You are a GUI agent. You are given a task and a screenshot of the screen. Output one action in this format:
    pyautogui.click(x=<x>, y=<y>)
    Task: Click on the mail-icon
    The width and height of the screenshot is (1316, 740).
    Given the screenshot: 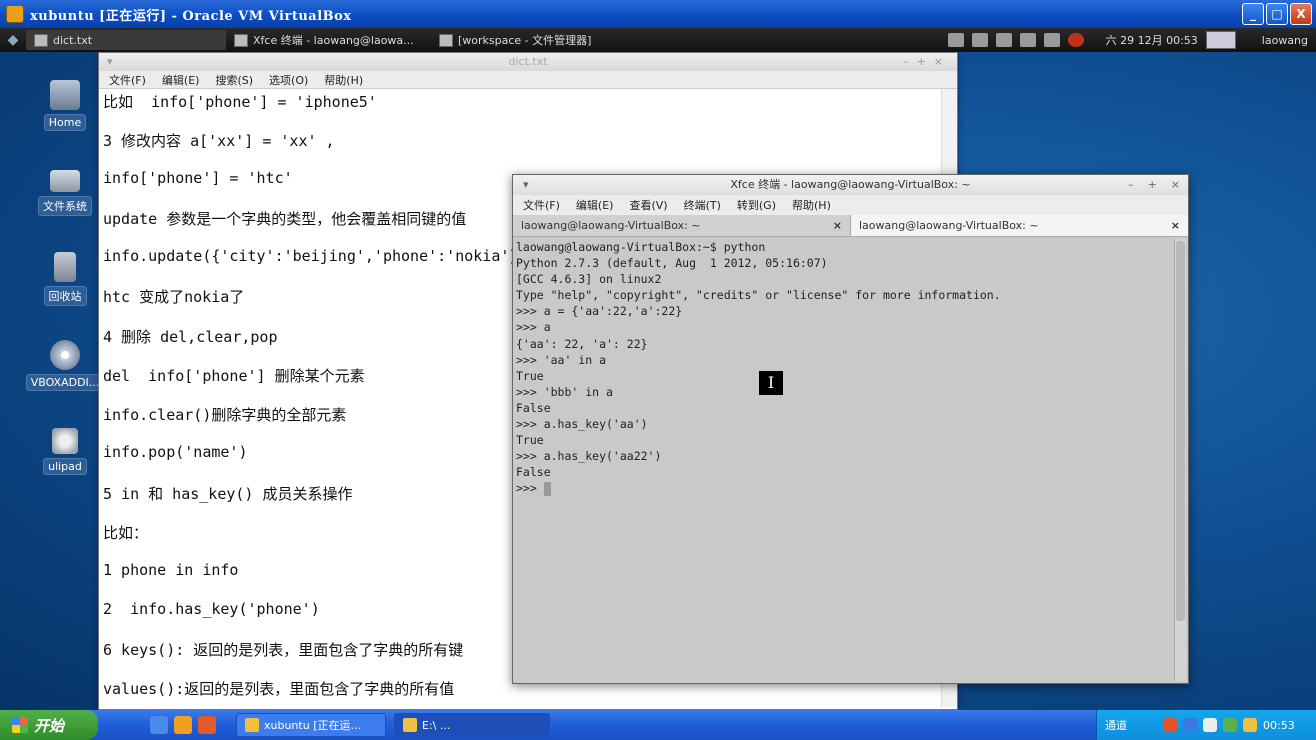 What is the action you would take?
    pyautogui.click(x=1027, y=40)
    